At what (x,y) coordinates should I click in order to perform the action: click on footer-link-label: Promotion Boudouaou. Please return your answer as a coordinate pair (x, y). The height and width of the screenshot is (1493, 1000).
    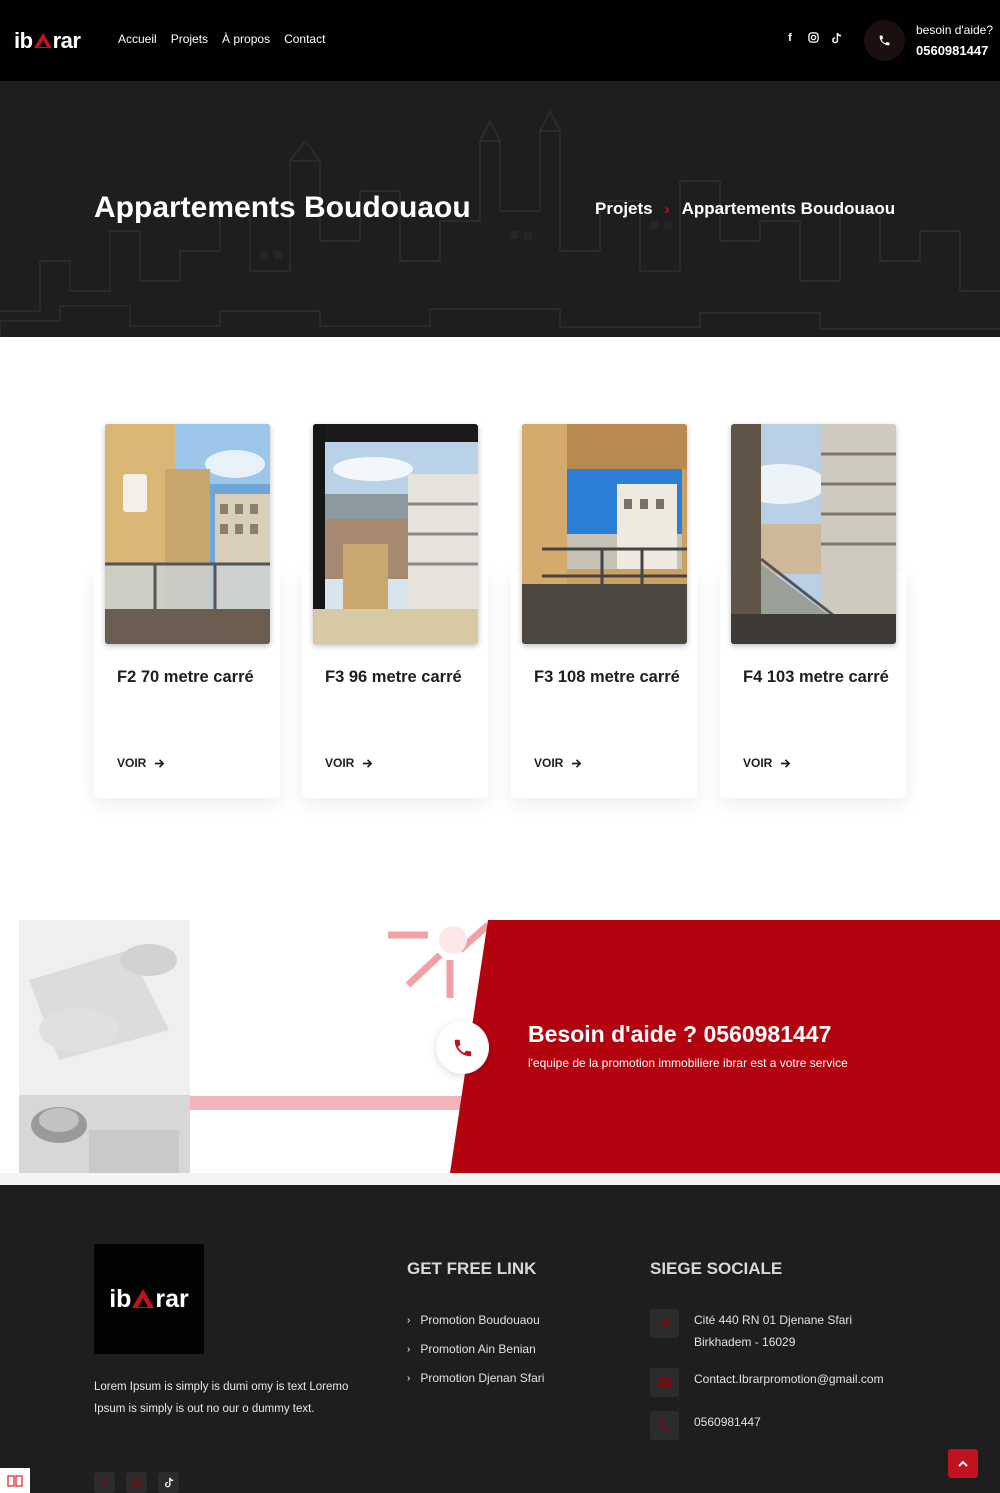
    Looking at the image, I should click on (480, 1320).